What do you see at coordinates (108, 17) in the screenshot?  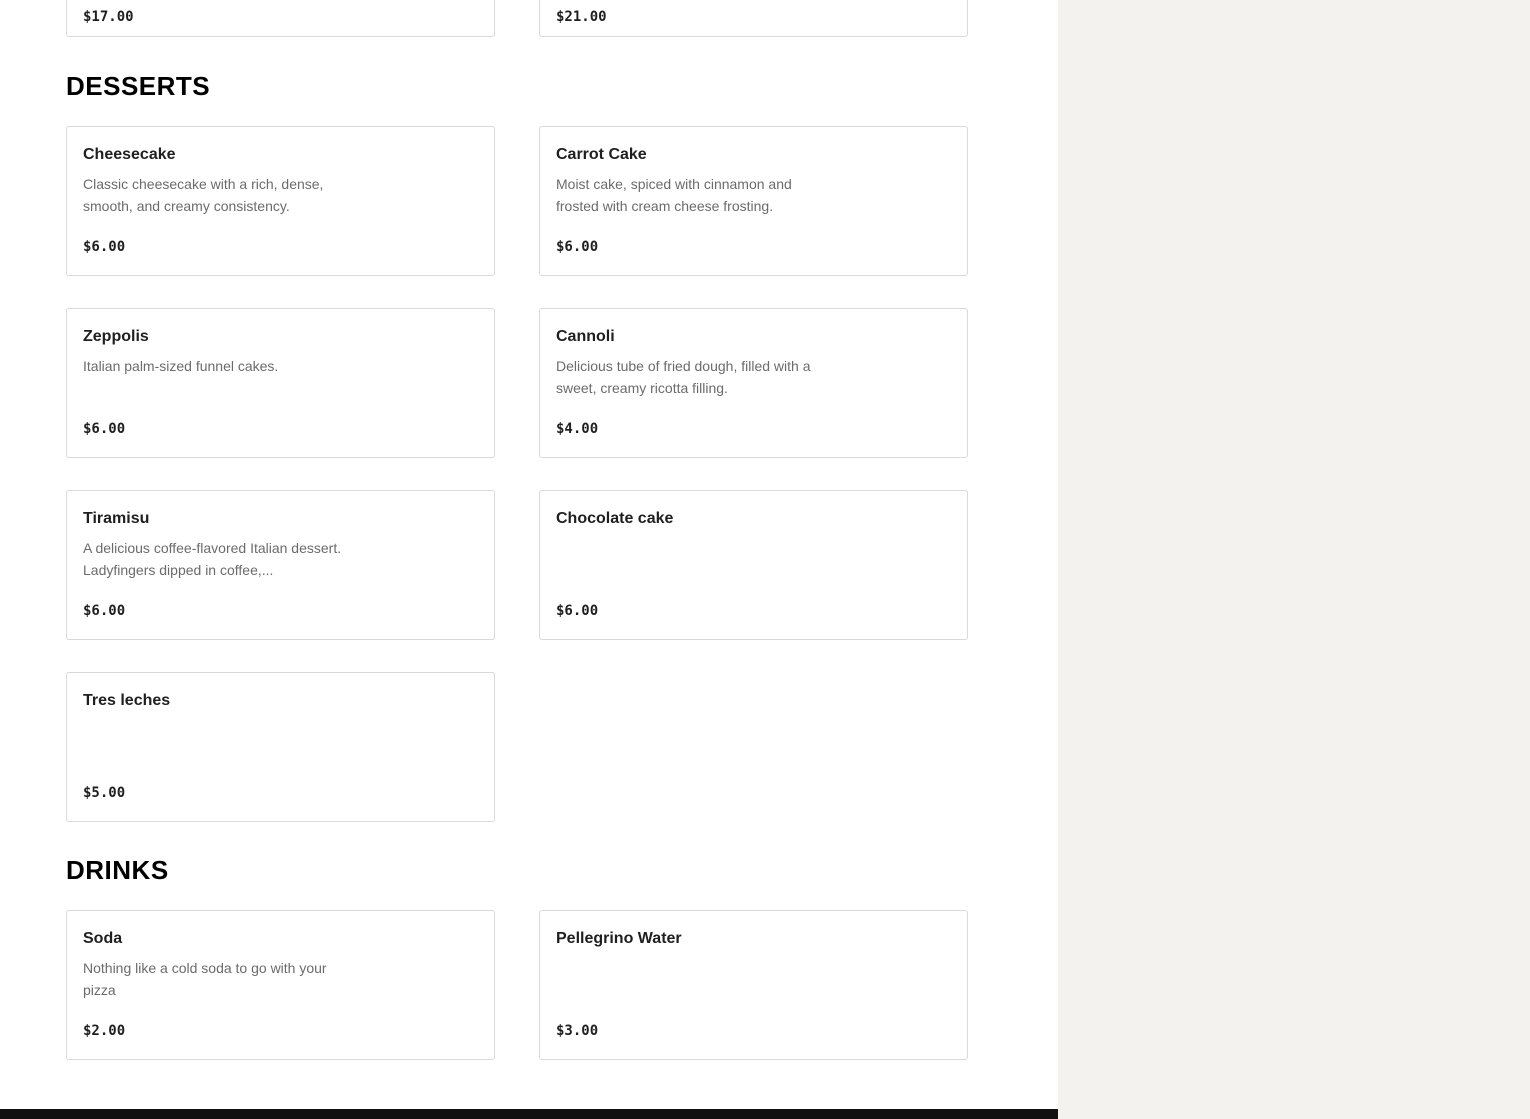 I see `item-price: $17.00` at bounding box center [108, 17].